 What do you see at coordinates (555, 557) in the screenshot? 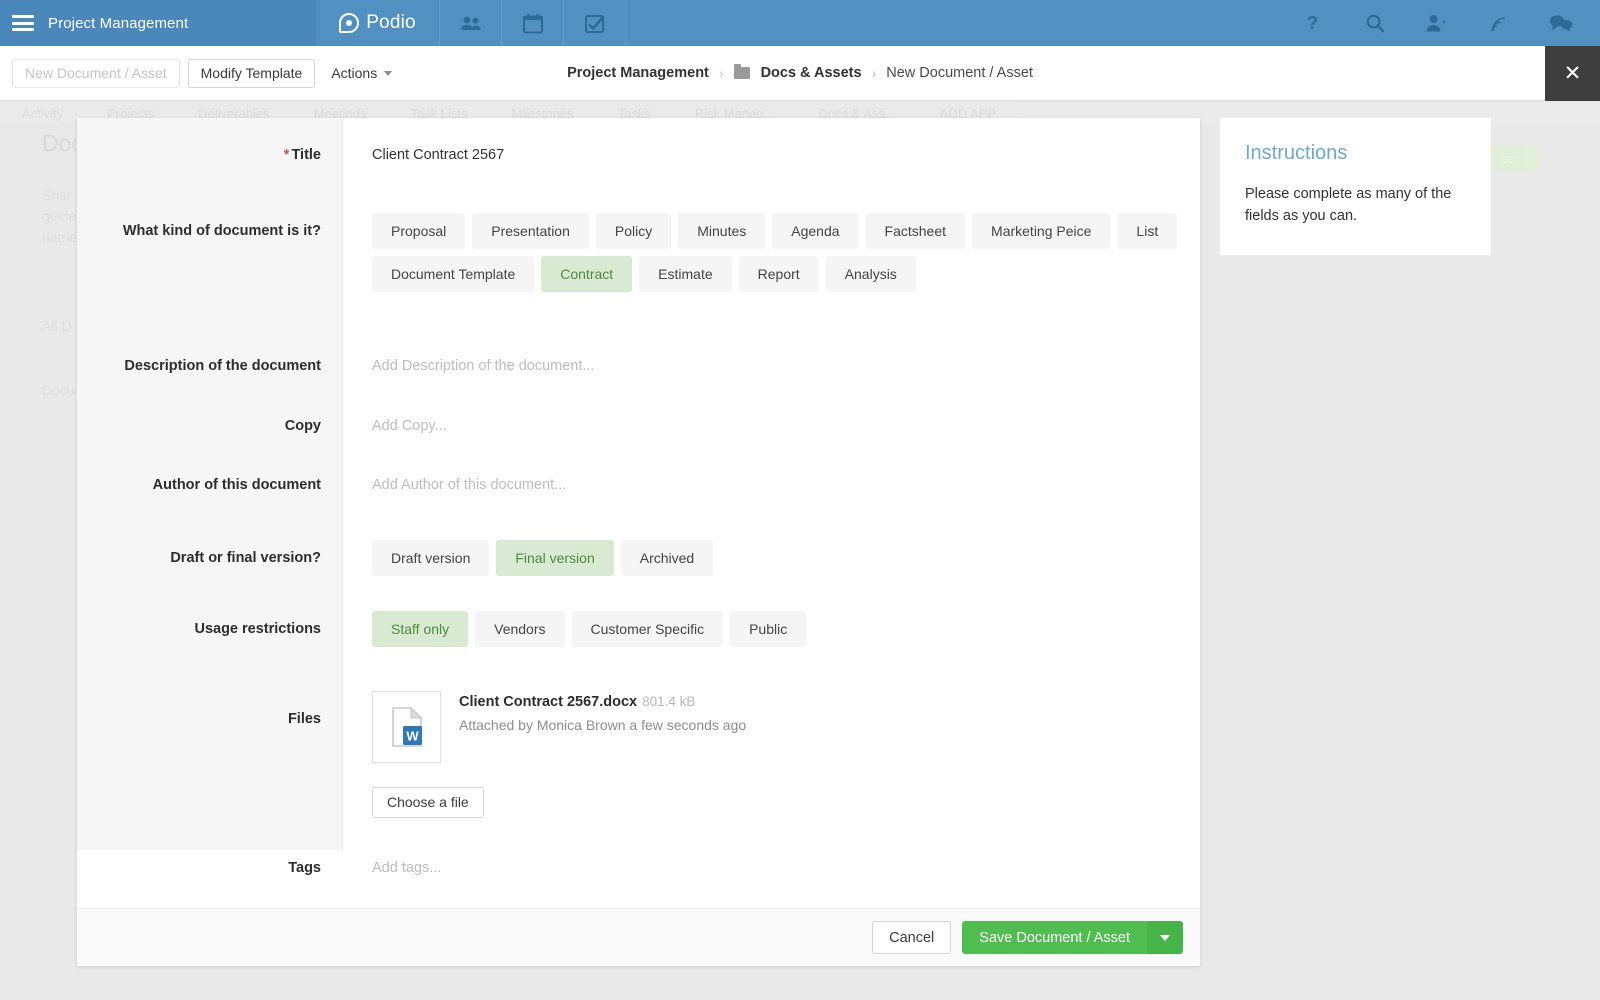
I see `version-option: Final version` at bounding box center [555, 557].